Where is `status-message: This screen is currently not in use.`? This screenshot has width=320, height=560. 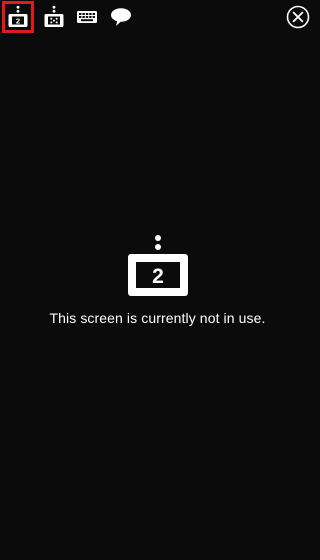 status-message: This screen is currently not in use. is located at coordinates (157, 318).